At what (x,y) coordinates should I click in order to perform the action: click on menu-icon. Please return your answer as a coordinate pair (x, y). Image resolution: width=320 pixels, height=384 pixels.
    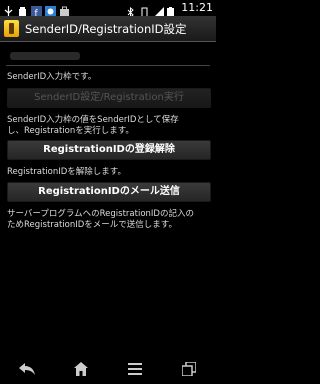
    Looking at the image, I should click on (135, 369).